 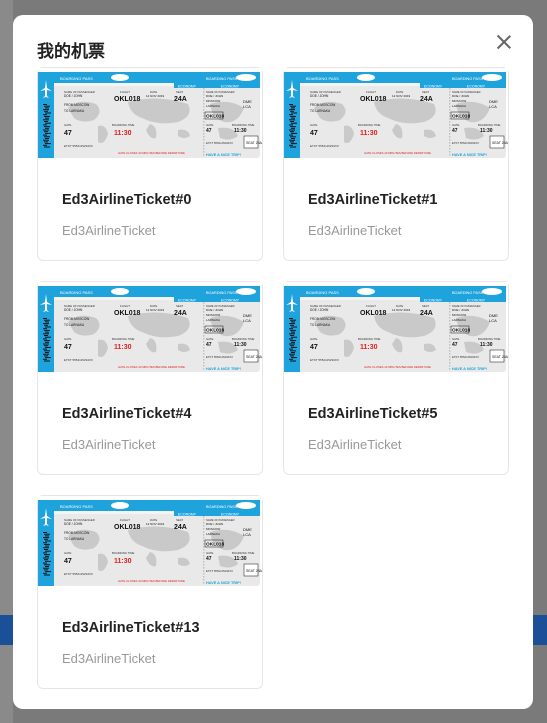 I want to click on close-icon, so click(x=504, y=42).